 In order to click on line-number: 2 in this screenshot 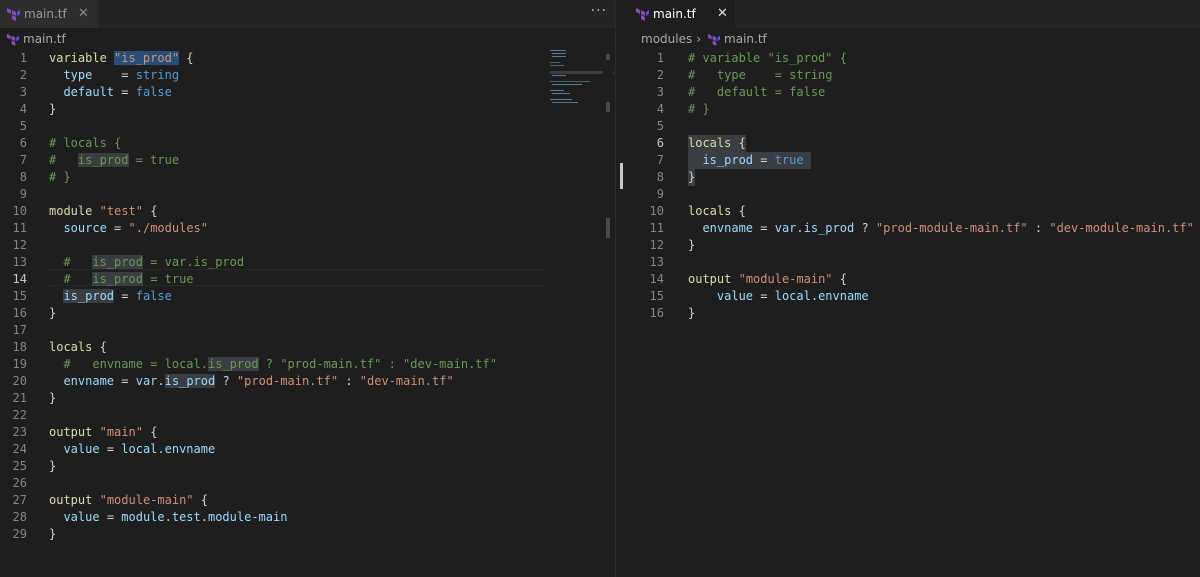, I will do `click(23, 75)`.